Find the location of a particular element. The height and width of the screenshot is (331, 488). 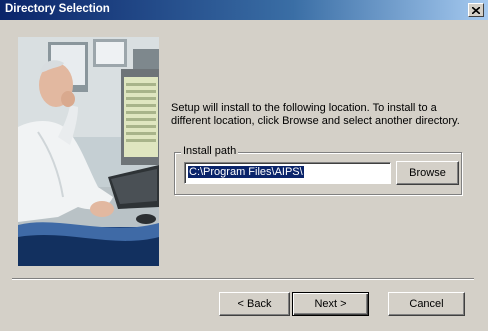

window-title: Directory Selection is located at coordinates (57, 9).